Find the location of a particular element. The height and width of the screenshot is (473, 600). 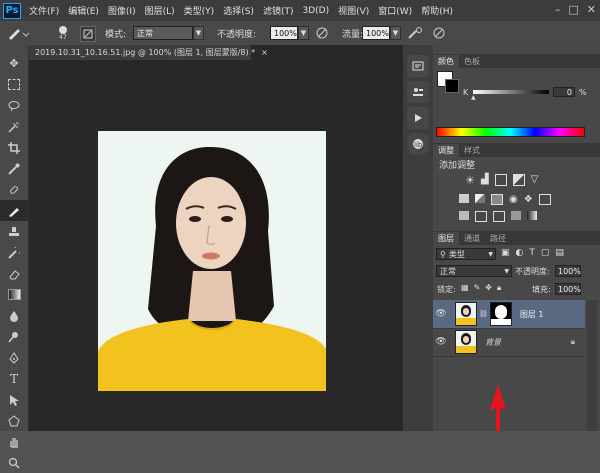

black-white-icon is located at coordinates (497, 199).